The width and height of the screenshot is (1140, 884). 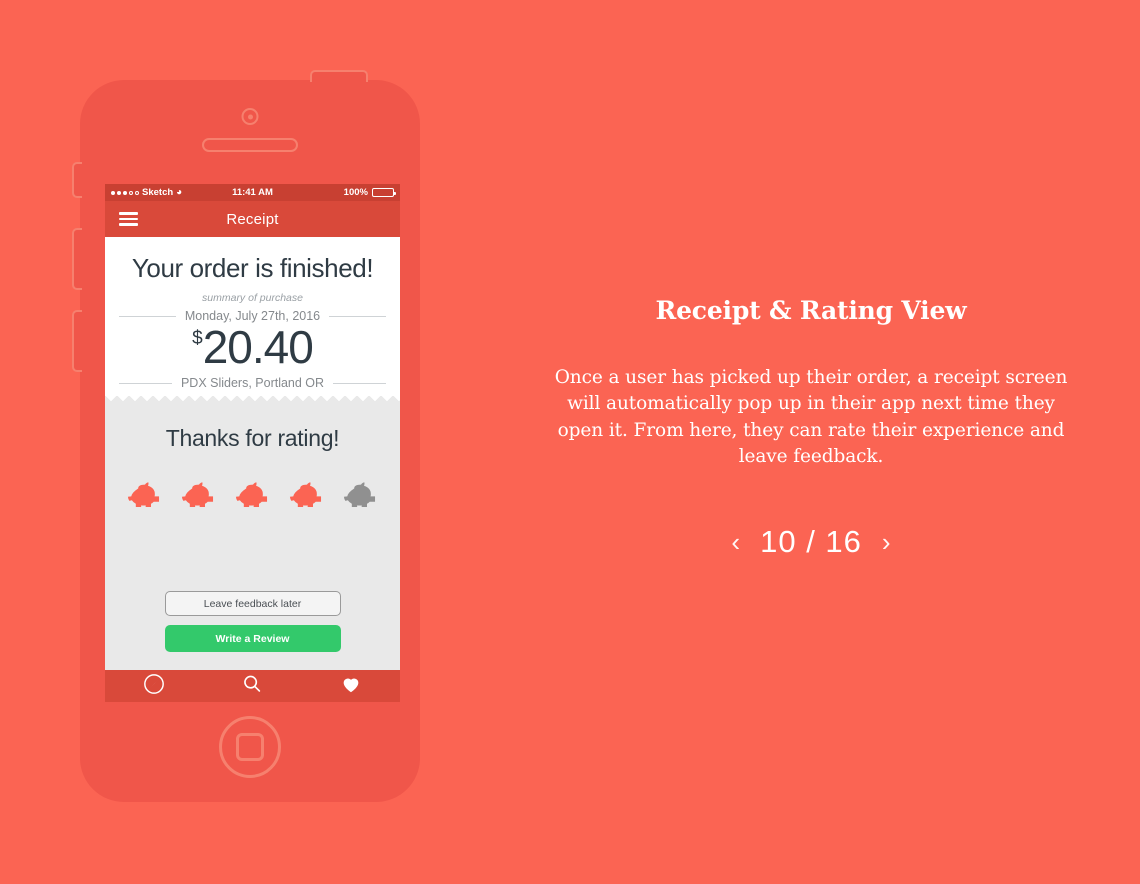 What do you see at coordinates (339, 76) in the screenshot?
I see `phone-power-button` at bounding box center [339, 76].